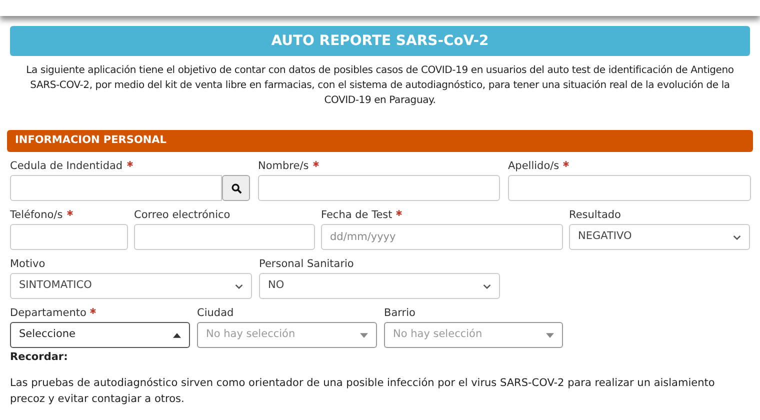 This screenshot has width=760, height=420. What do you see at coordinates (380, 41) in the screenshot?
I see `page-title: AUTO REPORTE SARS-CoV-2` at bounding box center [380, 41].